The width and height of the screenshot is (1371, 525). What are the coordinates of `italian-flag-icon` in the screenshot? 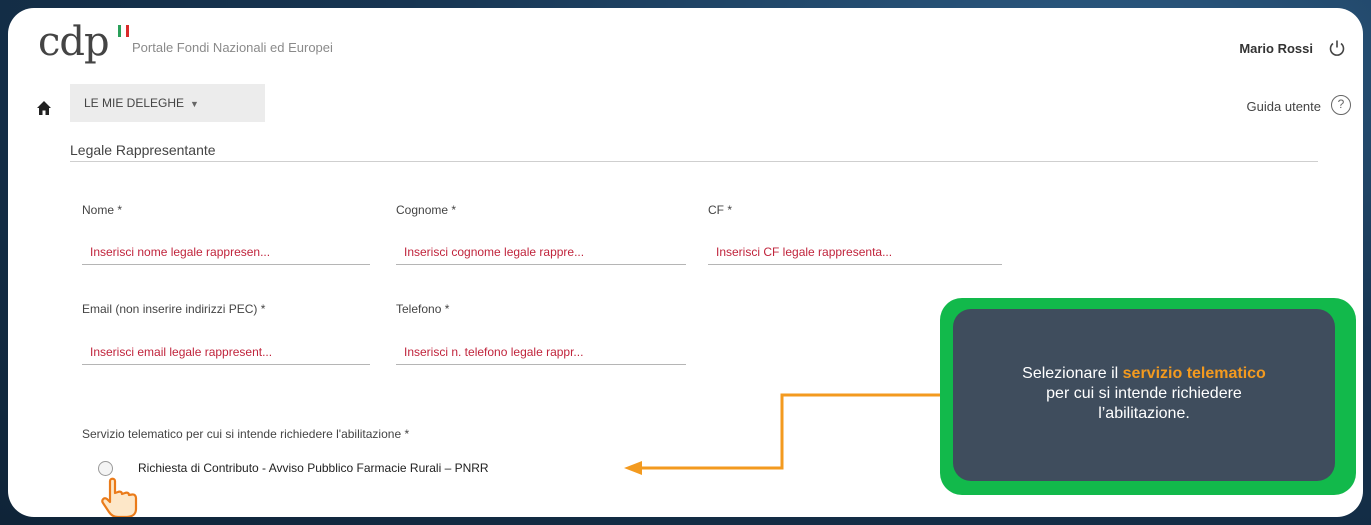 It's located at (124, 31).